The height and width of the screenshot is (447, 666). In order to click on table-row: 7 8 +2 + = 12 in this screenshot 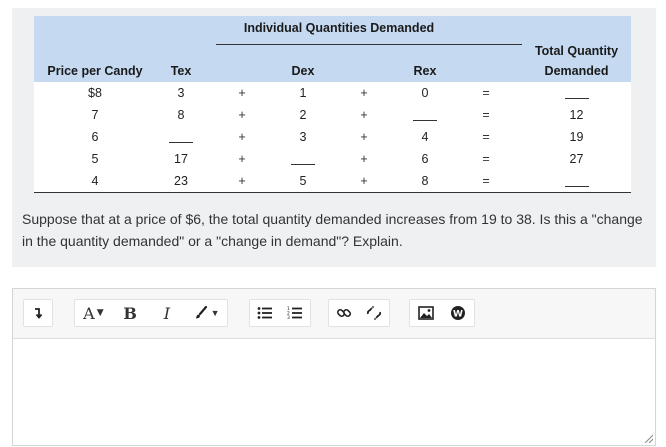, I will do `click(332, 115)`.